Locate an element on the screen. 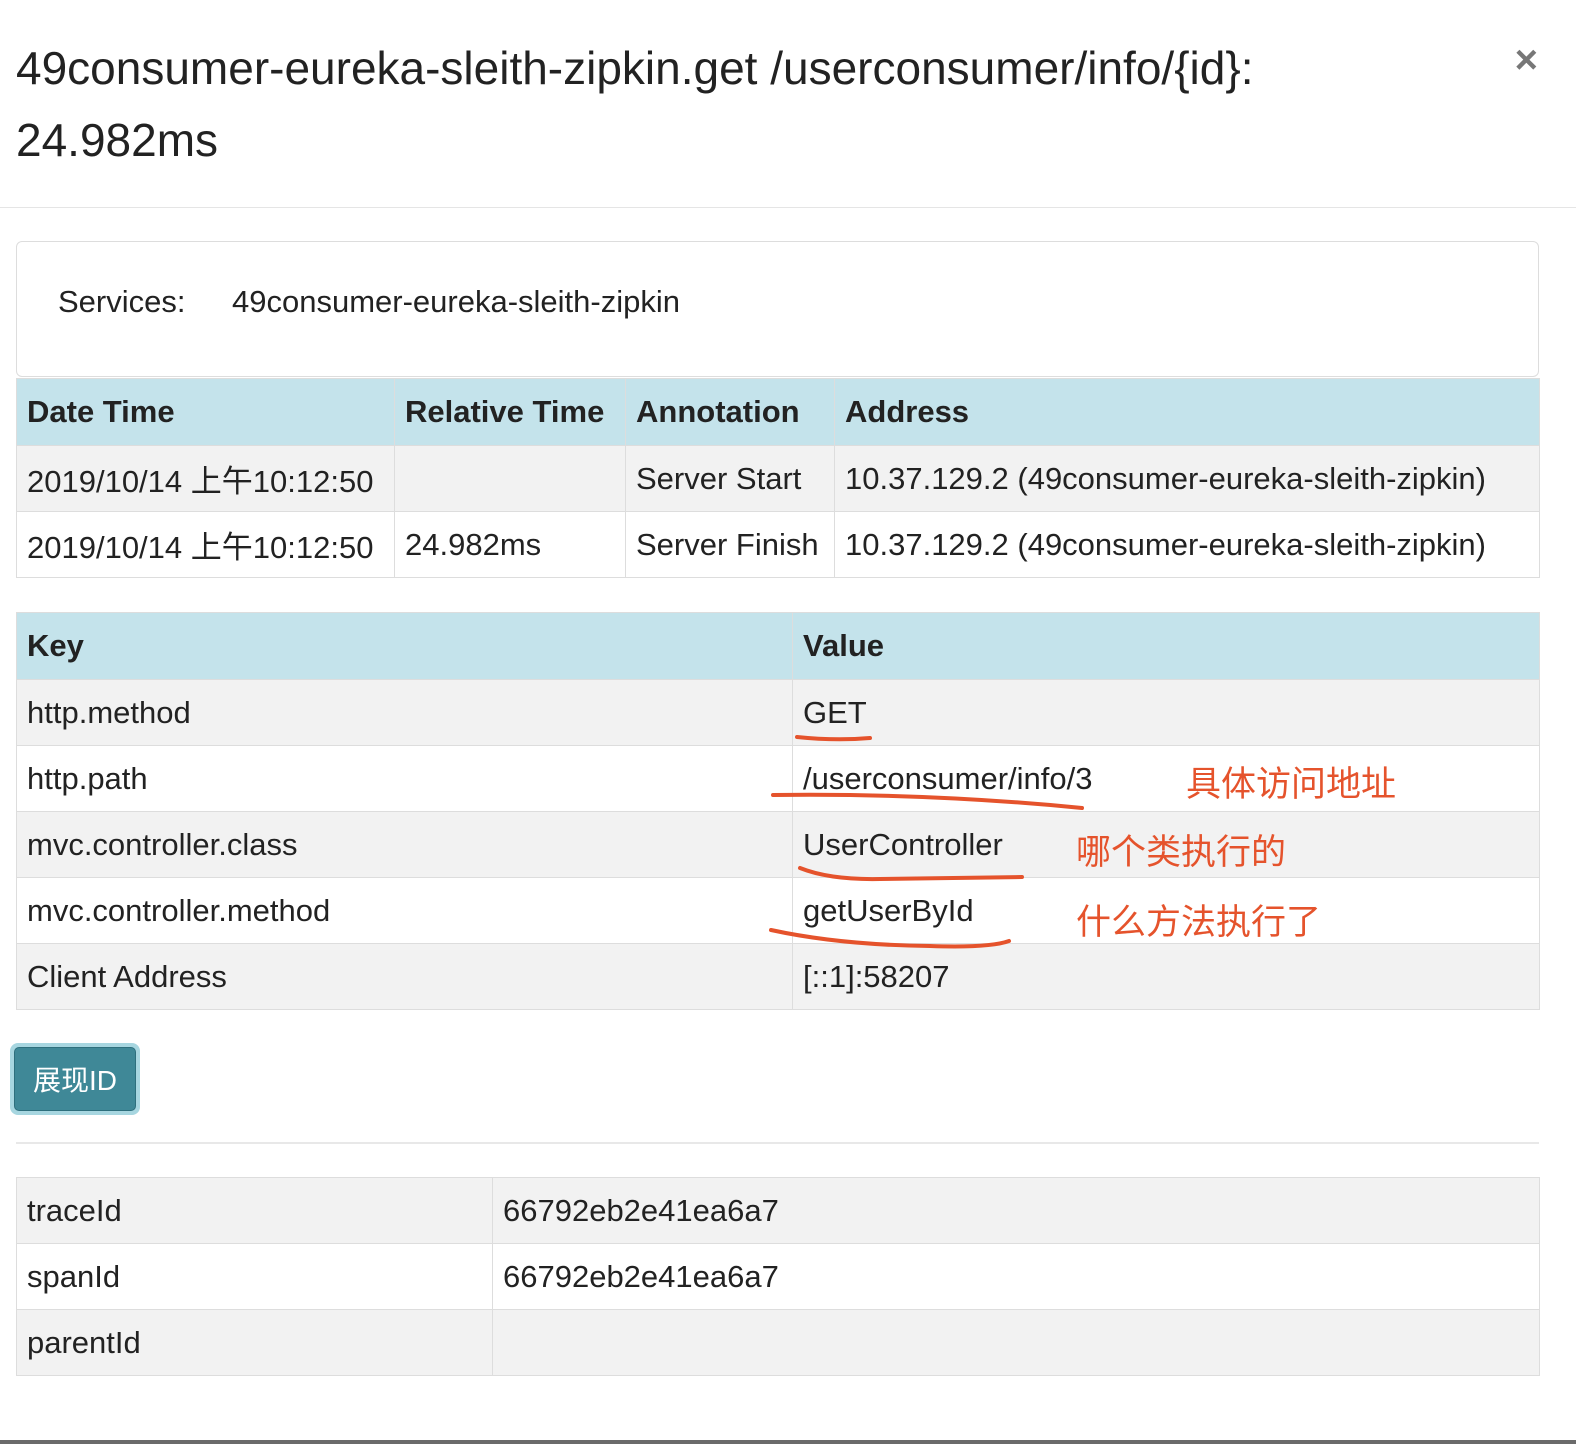 This screenshot has height=1450, width=1576. tag-value: [::1]:58207 is located at coordinates (1166, 976).